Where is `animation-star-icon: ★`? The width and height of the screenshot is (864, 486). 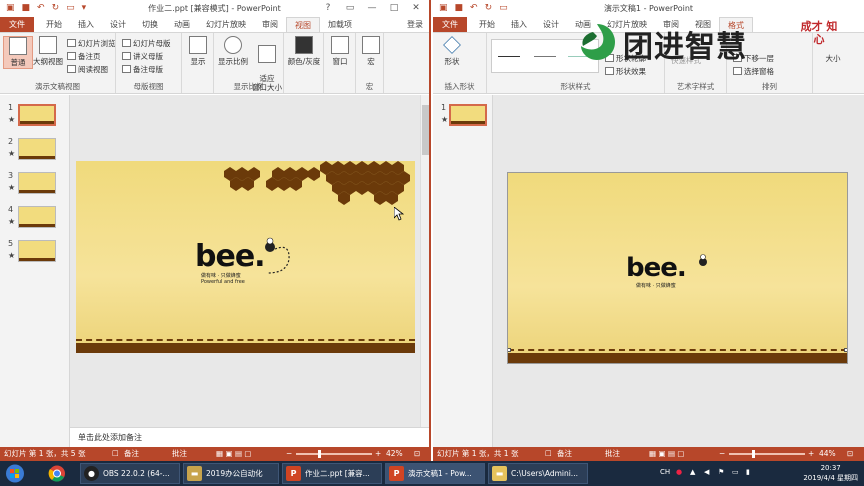 animation-star-icon: ★ is located at coordinates (12, 153).